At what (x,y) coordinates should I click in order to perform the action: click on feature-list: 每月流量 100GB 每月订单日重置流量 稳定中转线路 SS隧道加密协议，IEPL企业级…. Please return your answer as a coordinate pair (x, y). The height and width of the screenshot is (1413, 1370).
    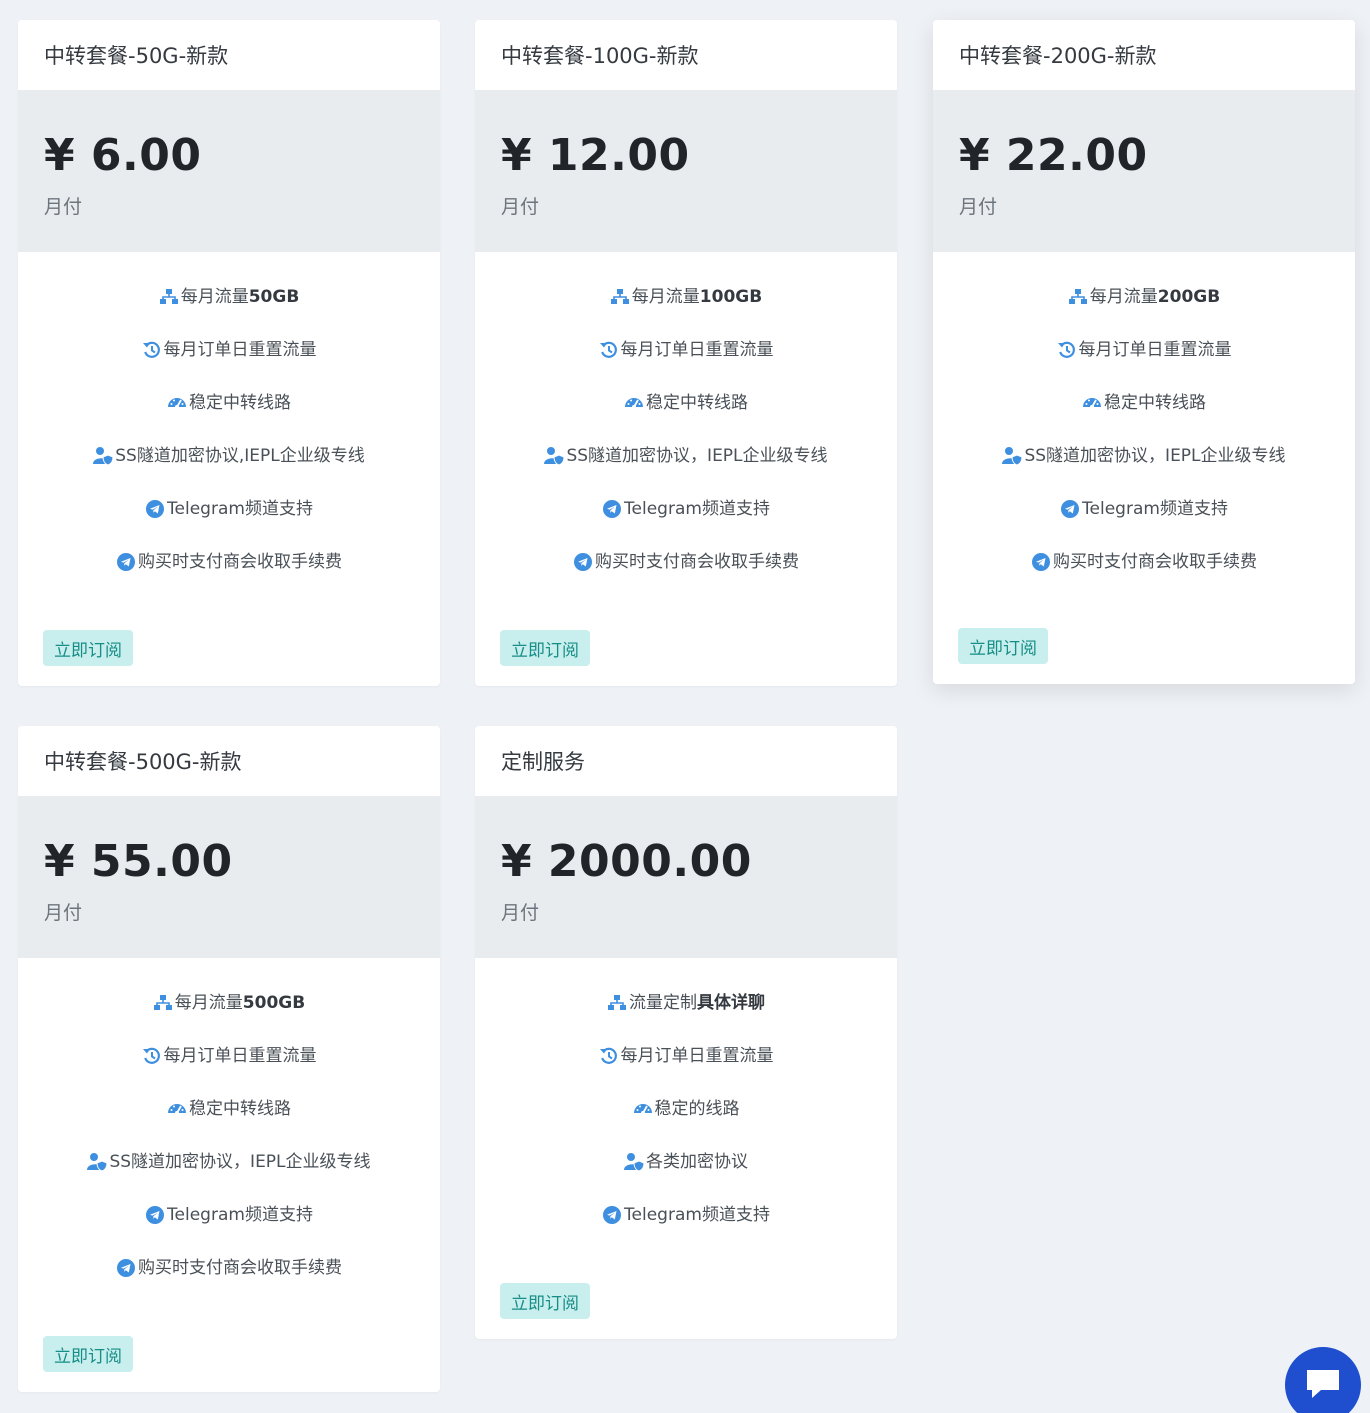
    Looking at the image, I should click on (686, 428).